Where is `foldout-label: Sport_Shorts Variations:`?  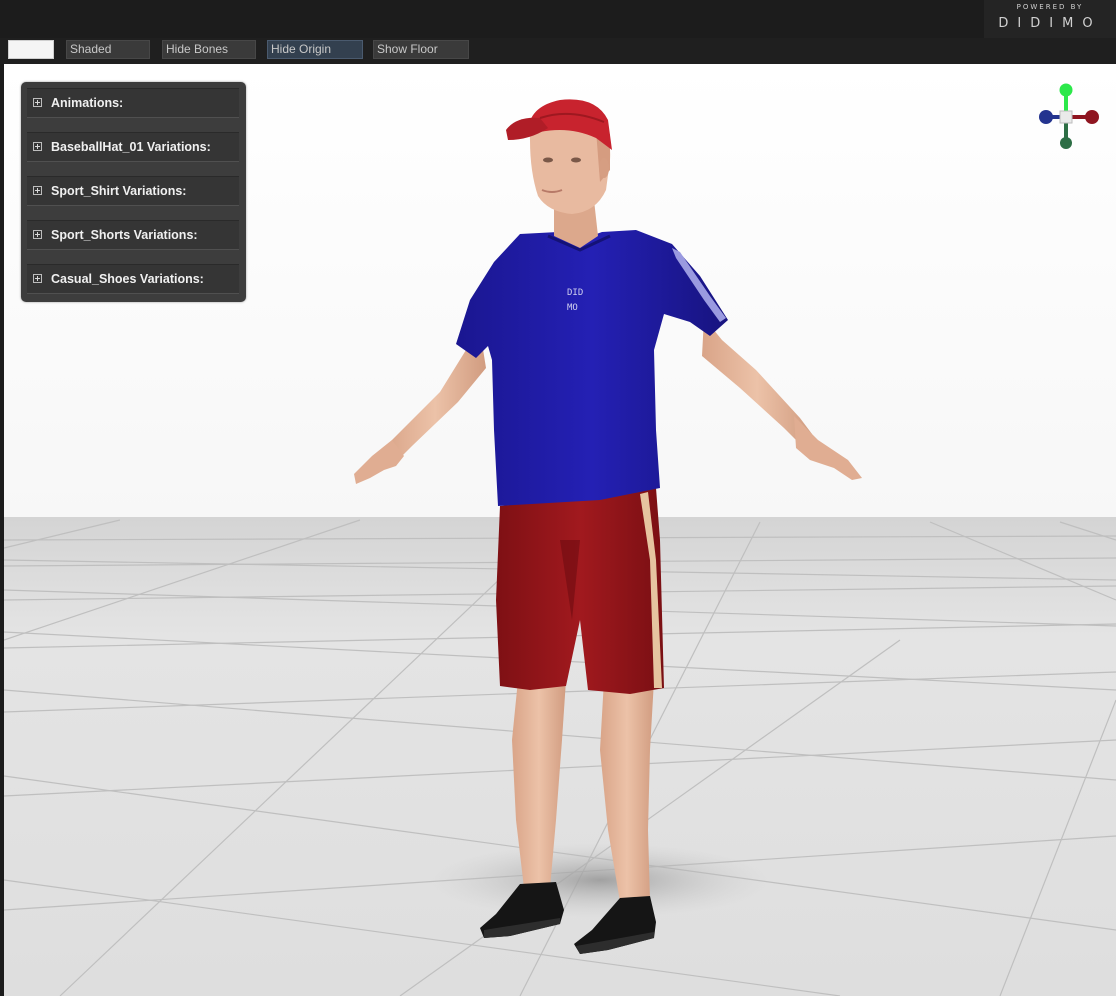 foldout-label: Sport_Shorts Variations: is located at coordinates (124, 235).